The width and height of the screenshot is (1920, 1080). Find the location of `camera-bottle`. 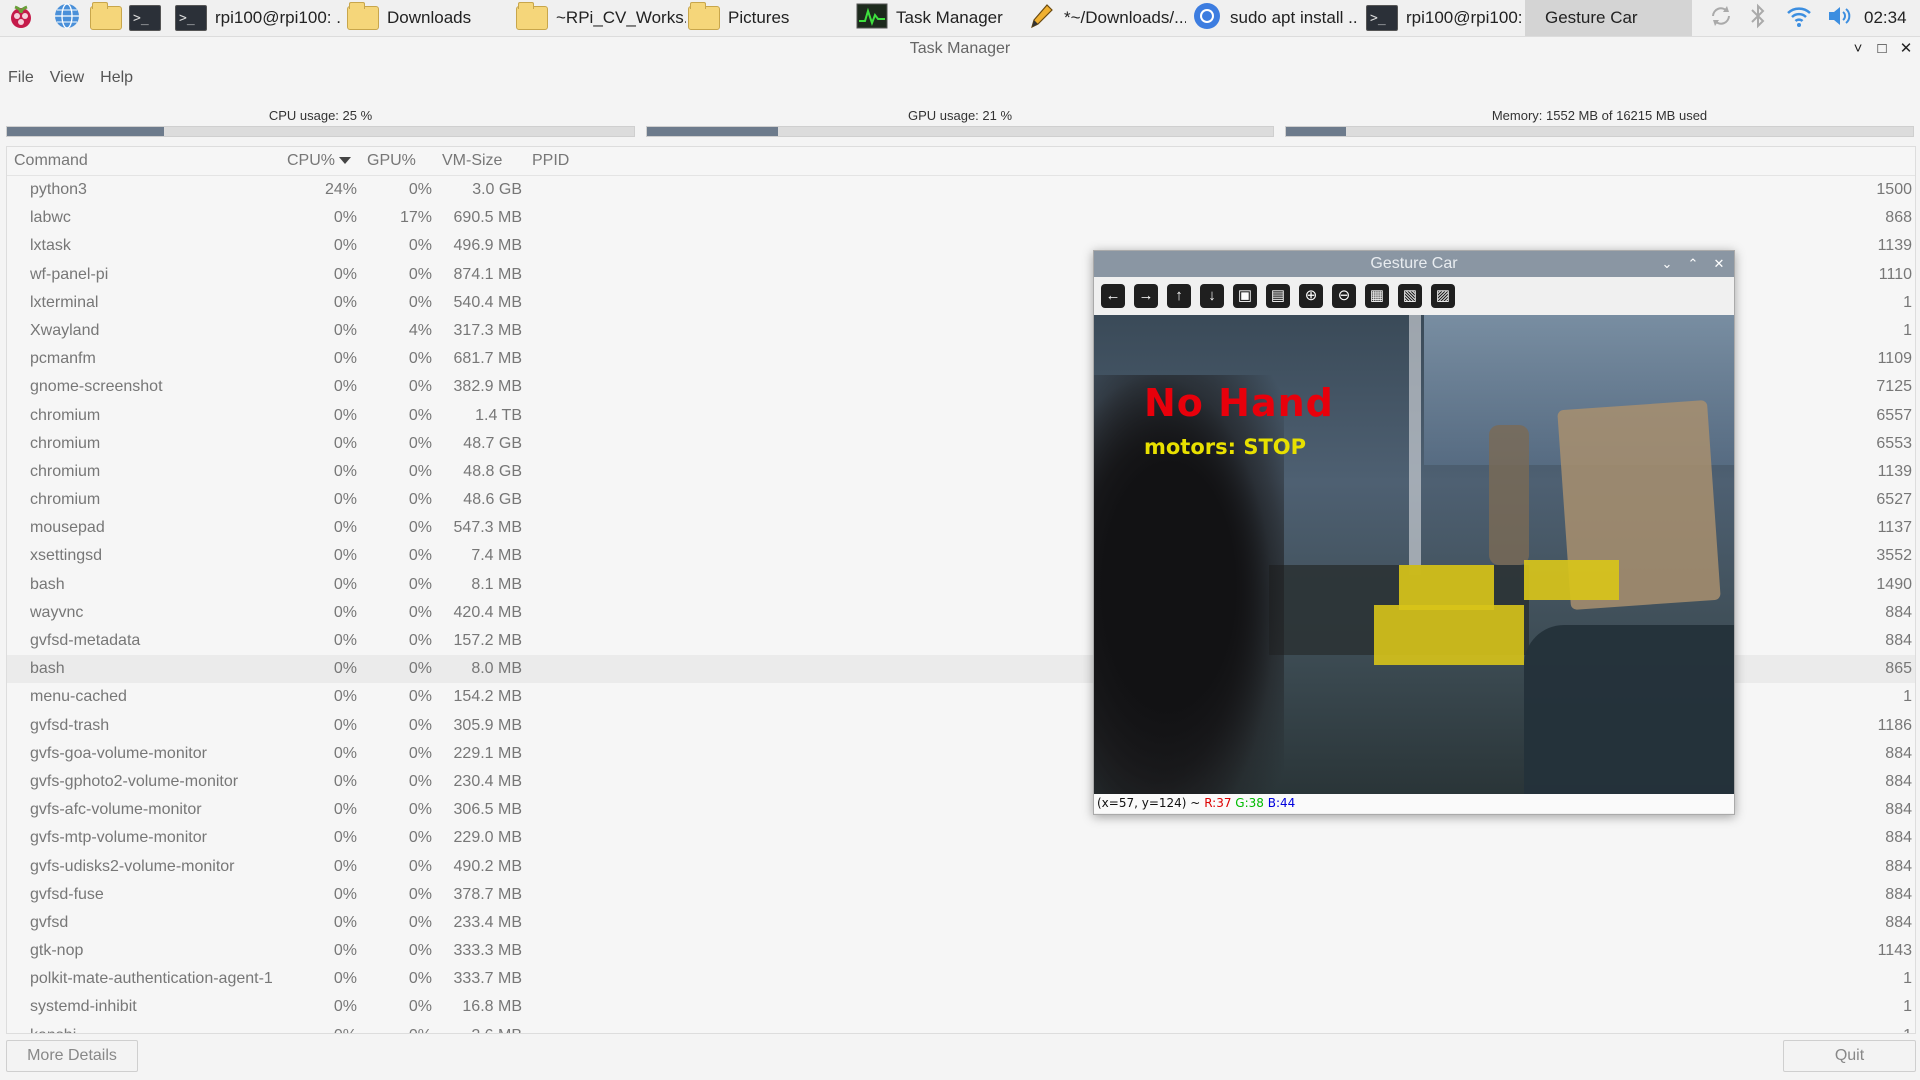

camera-bottle is located at coordinates (1509, 495).